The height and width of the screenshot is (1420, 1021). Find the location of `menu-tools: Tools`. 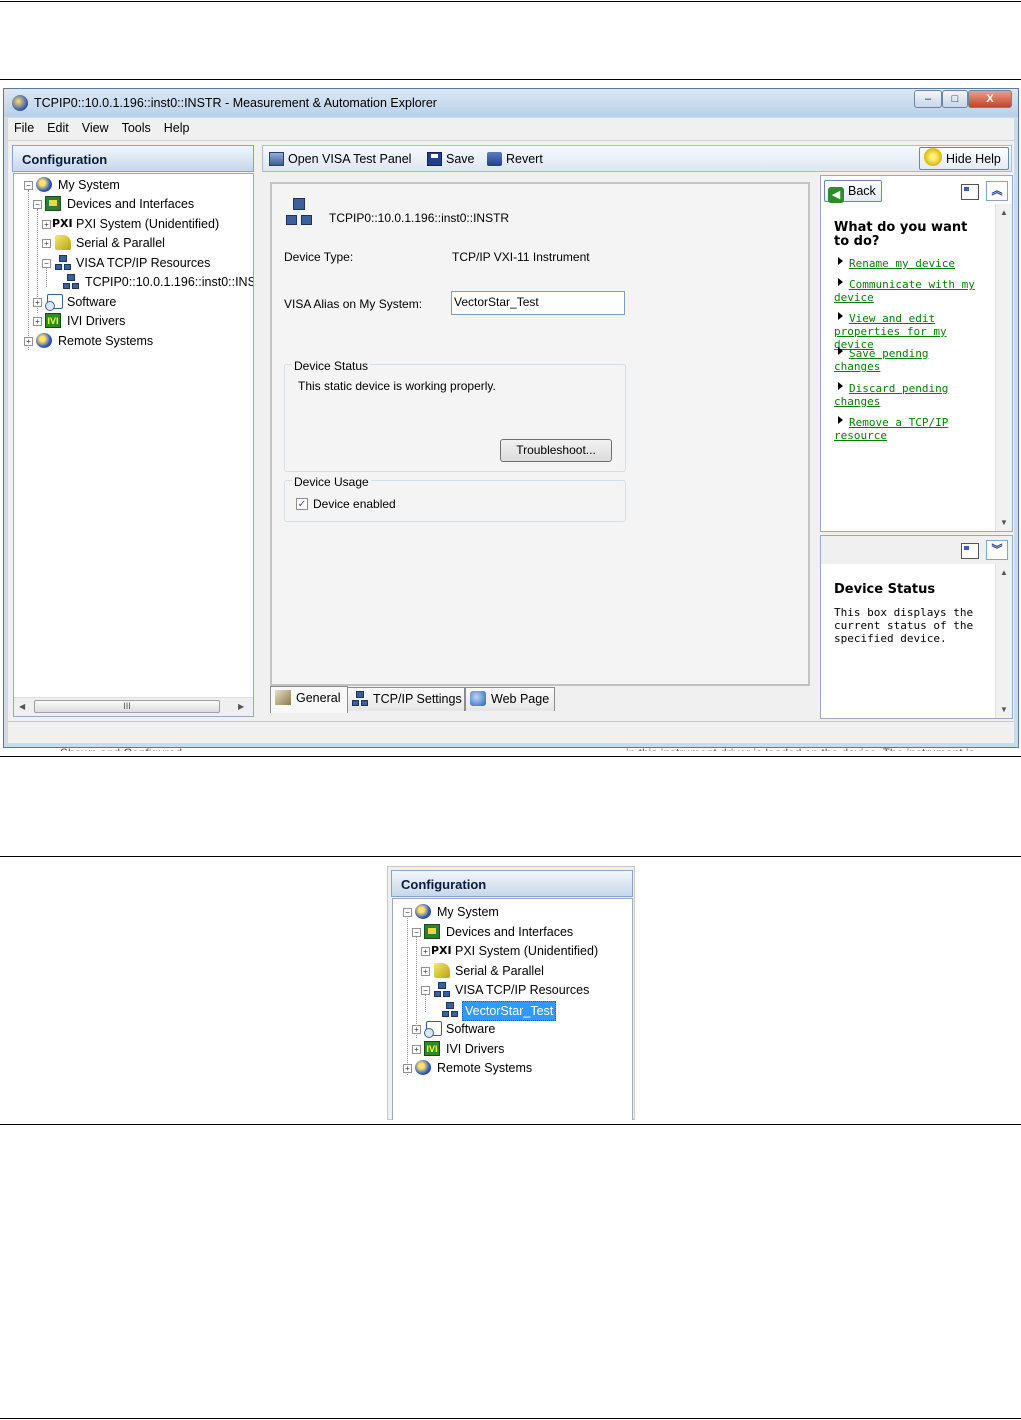

menu-tools: Tools is located at coordinates (137, 126).